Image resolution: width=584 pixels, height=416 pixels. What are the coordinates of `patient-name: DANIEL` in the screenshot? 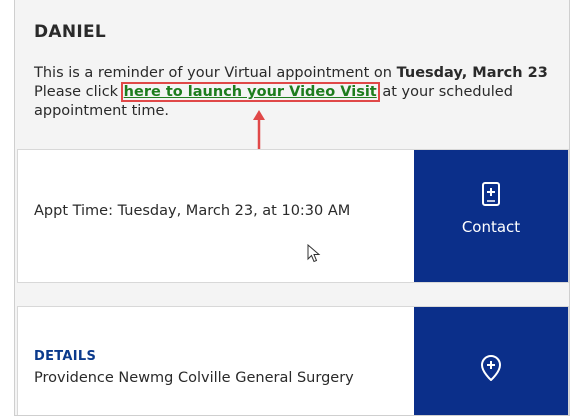 It's located at (70, 32).